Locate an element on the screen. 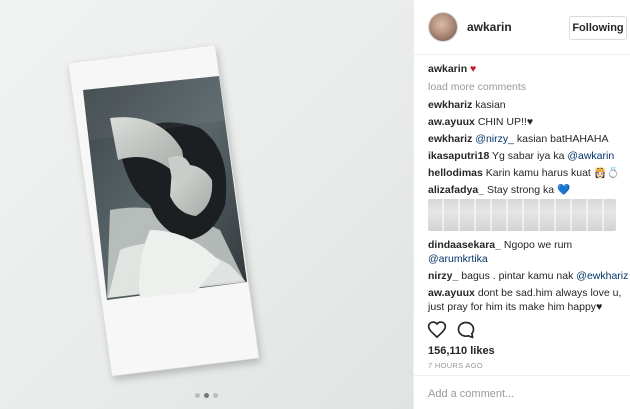 The width and height of the screenshot is (630, 409). comment-item: hellodimas Karin kamu harus kuat 👸🏻💍 is located at coordinates (527, 173).